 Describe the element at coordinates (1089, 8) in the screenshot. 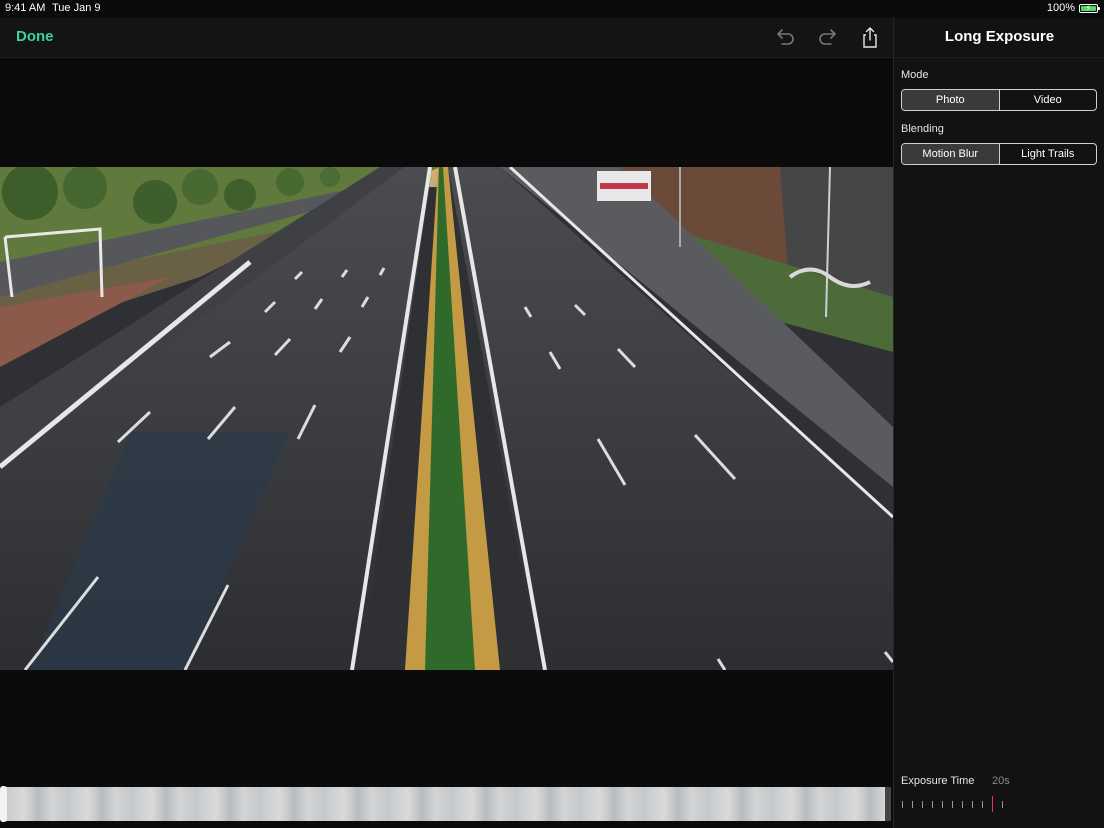

I see `battery-icon: ⚡` at that location.